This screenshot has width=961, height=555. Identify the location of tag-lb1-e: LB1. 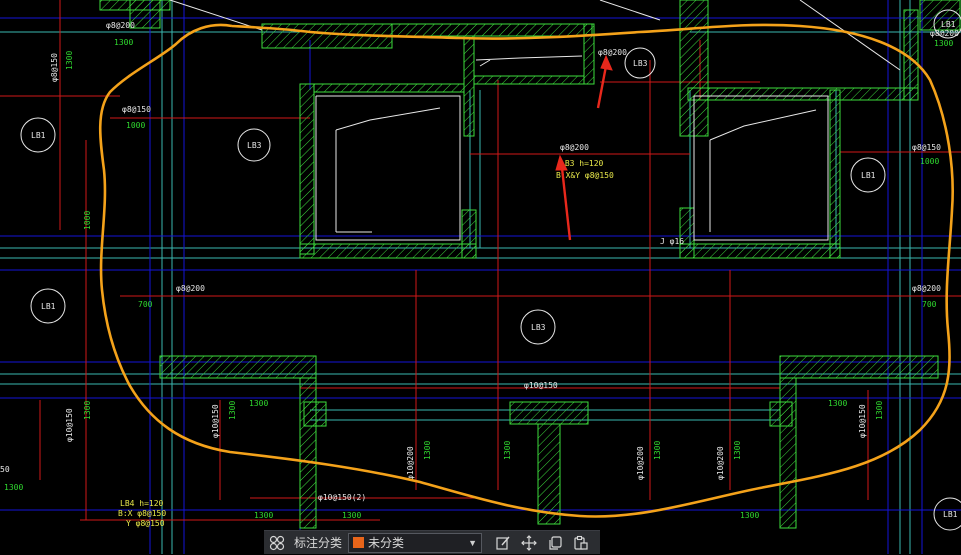
(948, 24).